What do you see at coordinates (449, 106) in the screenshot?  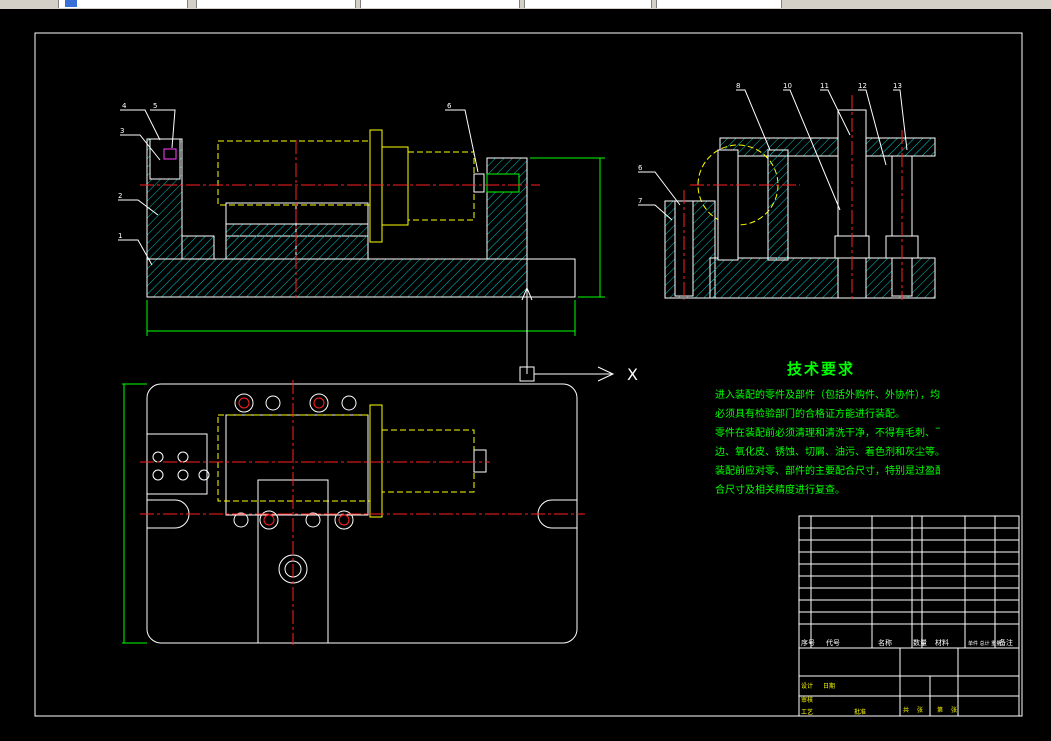 I see `callout-6: 6` at bounding box center [449, 106].